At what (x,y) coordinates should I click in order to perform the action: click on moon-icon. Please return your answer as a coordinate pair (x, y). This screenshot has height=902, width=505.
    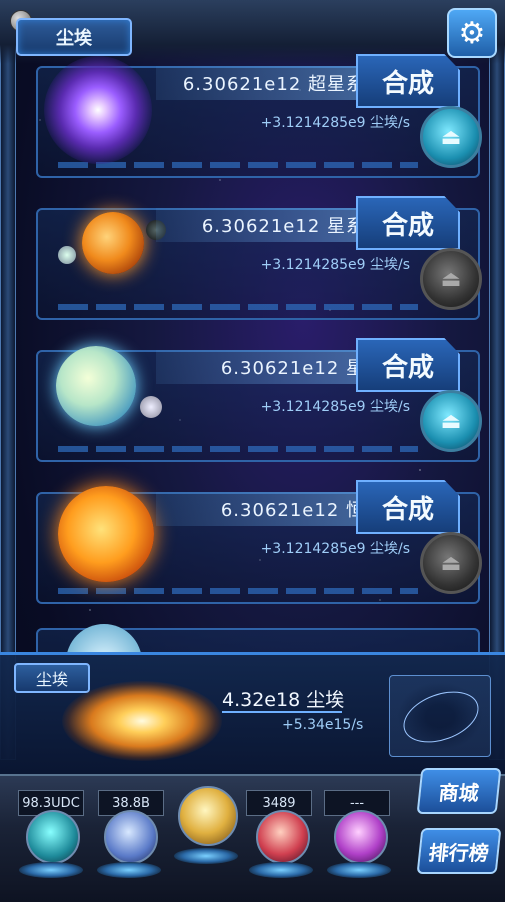
    Looking at the image, I should click on (151, 407).